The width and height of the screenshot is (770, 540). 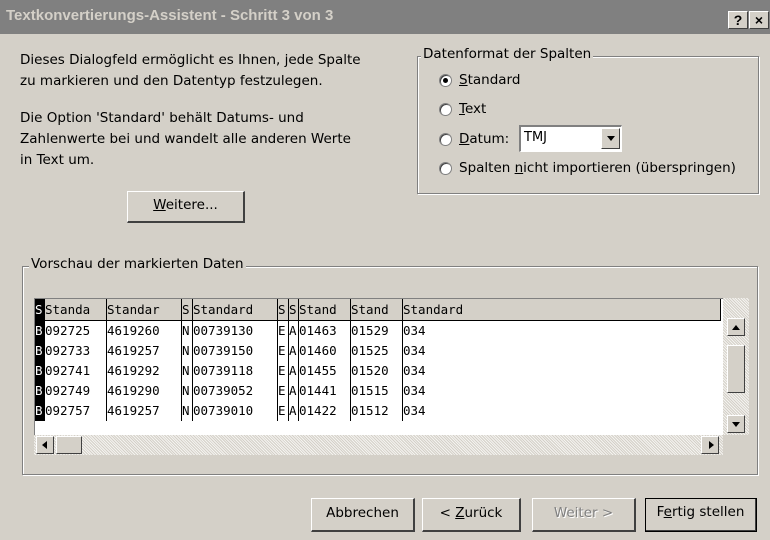 What do you see at coordinates (76, 331) in the screenshot?
I see `table-cell: 092725` at bounding box center [76, 331].